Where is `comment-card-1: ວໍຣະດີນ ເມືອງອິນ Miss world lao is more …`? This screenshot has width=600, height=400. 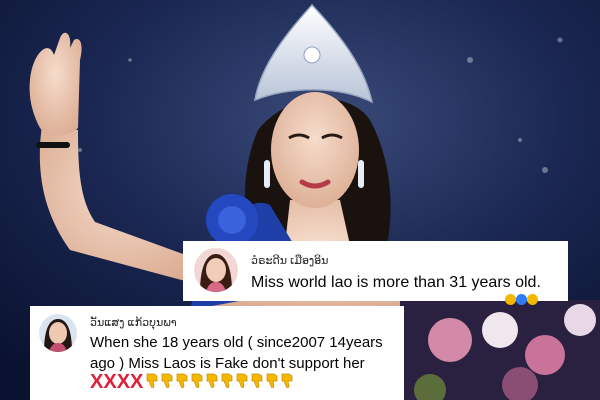
comment-card-1: ວໍຣະດີນ ເມືອງອິນ Miss world lao is more … is located at coordinates (375, 273).